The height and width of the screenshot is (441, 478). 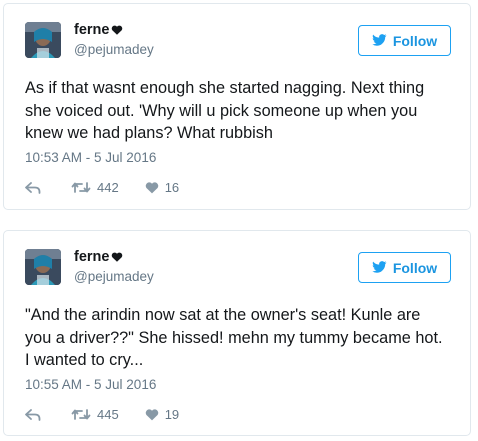 What do you see at coordinates (172, 414) in the screenshot?
I see `like-count: 19` at bounding box center [172, 414].